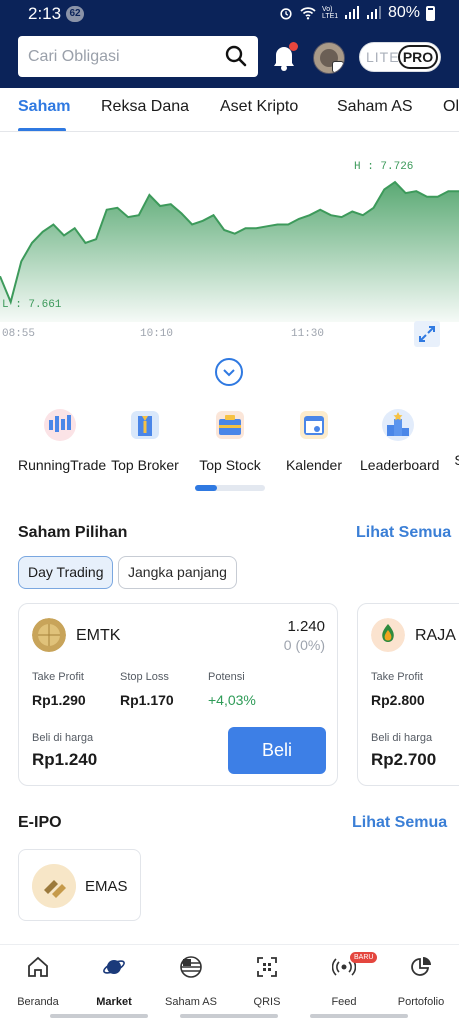 Image resolution: width=459 pixels, height=1024 pixels. I want to click on stock-code: EMTK, so click(98, 635).